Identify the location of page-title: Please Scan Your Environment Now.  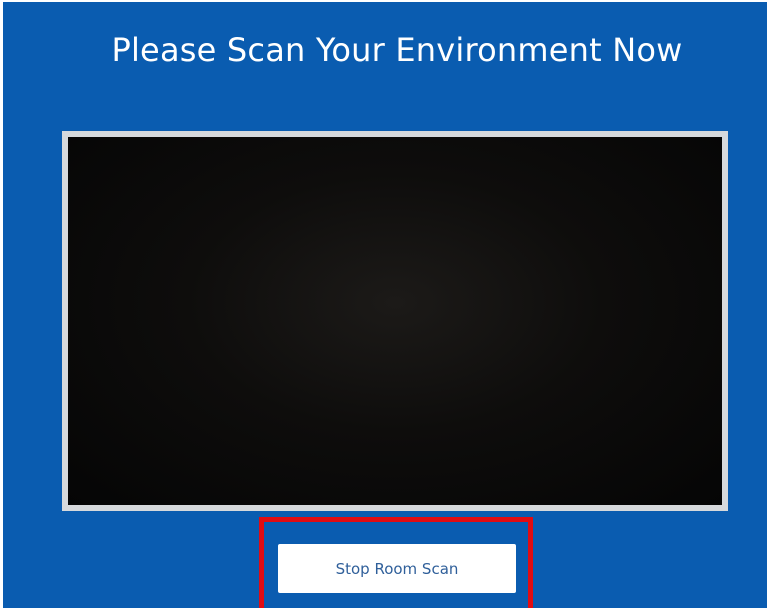
(397, 50).